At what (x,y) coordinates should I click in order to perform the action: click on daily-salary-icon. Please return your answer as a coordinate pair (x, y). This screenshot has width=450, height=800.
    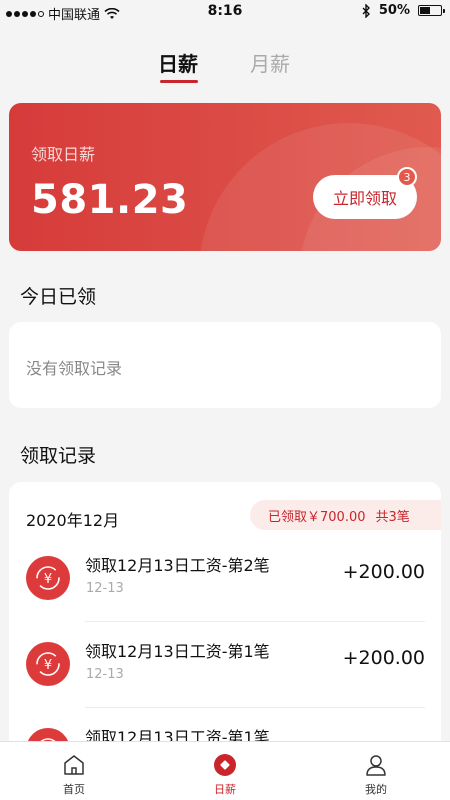
    Looking at the image, I should click on (225, 765).